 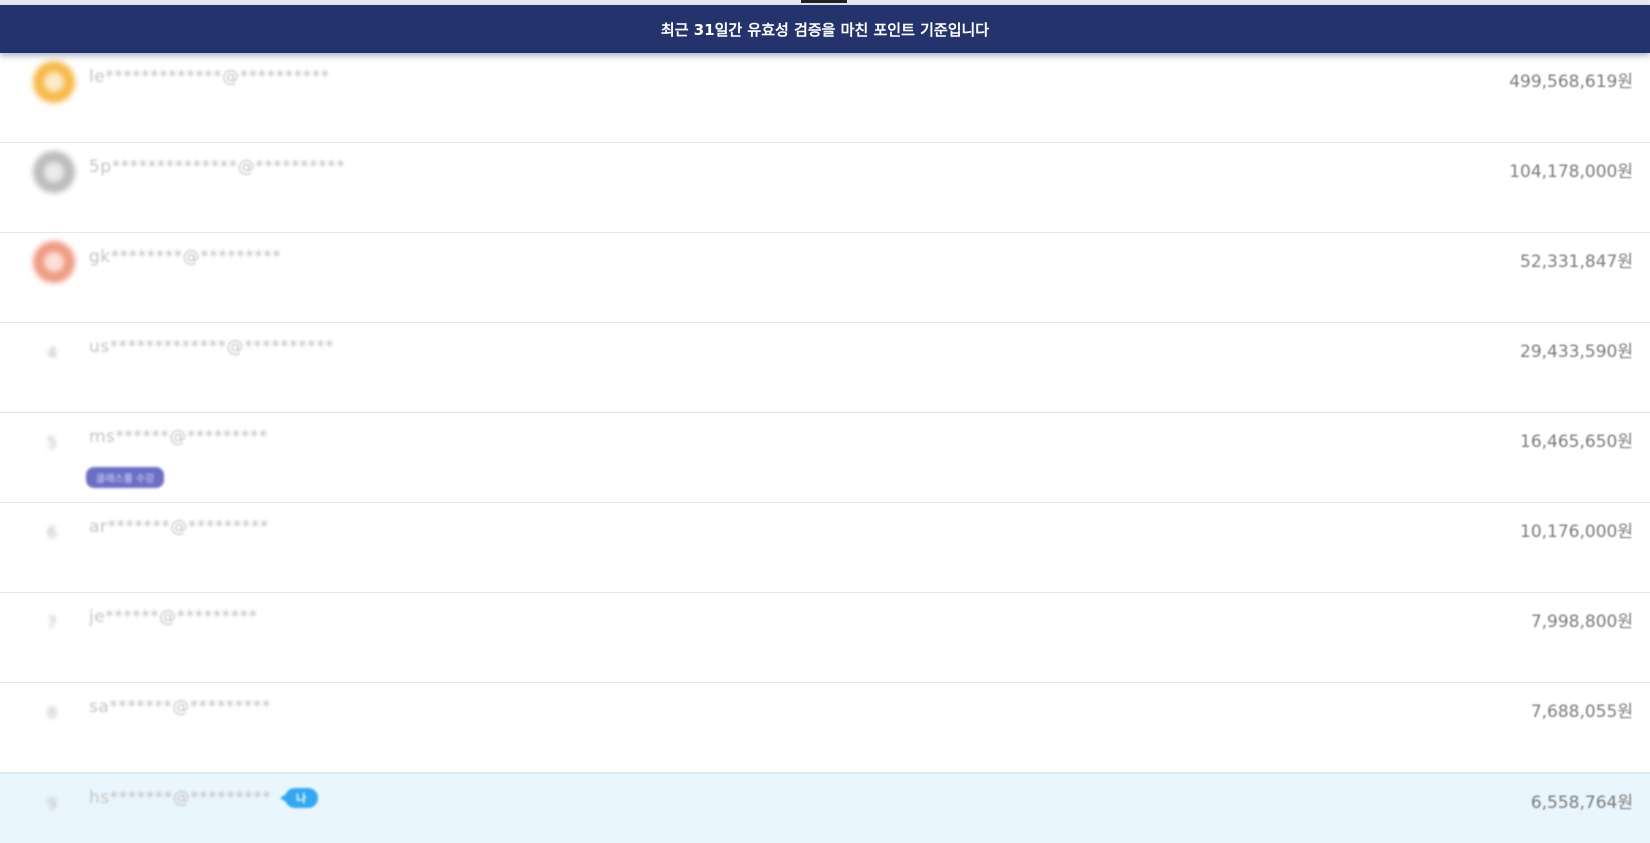 What do you see at coordinates (180, 707) in the screenshot?
I see `masked-email: sa*******@*********` at bounding box center [180, 707].